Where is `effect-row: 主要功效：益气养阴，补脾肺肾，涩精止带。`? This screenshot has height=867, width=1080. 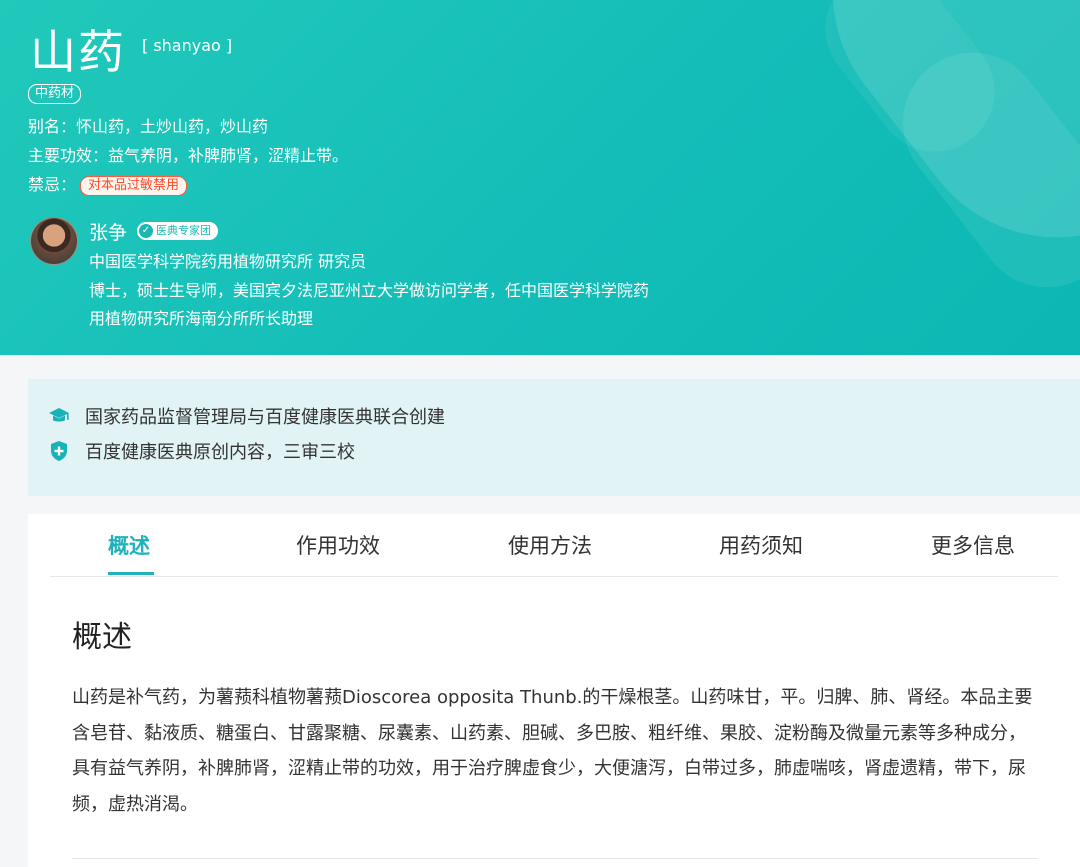
effect-row: 主要功效：益气养阴，补脾肺肾，涩精止带。 is located at coordinates (188, 154).